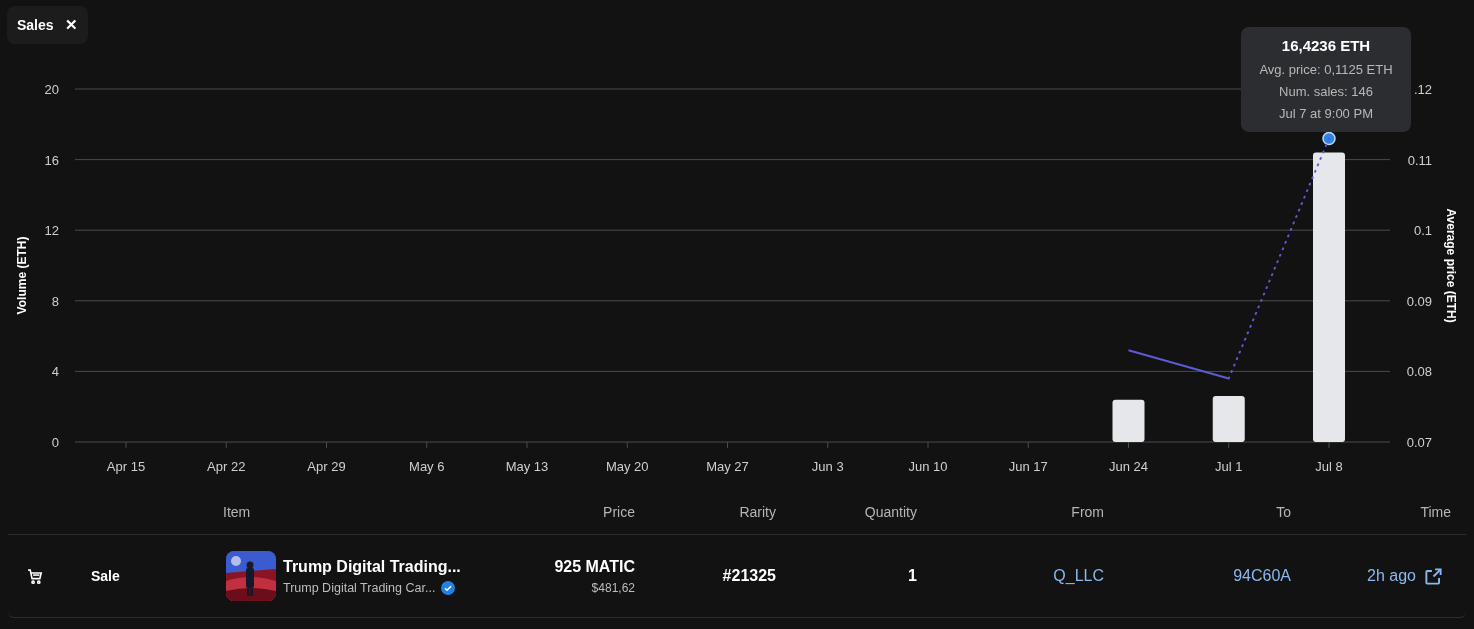  I want to click on chip-label: Sales, so click(35, 25).